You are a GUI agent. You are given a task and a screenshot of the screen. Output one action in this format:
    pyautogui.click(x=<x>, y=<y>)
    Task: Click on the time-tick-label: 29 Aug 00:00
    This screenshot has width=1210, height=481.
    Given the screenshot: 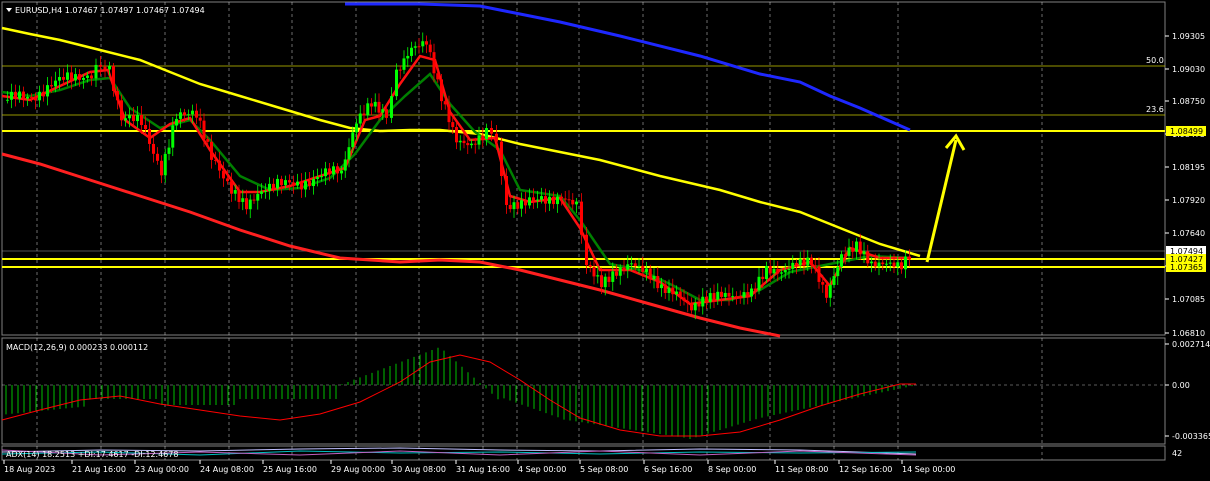 What is the action you would take?
    pyautogui.click(x=358, y=469)
    